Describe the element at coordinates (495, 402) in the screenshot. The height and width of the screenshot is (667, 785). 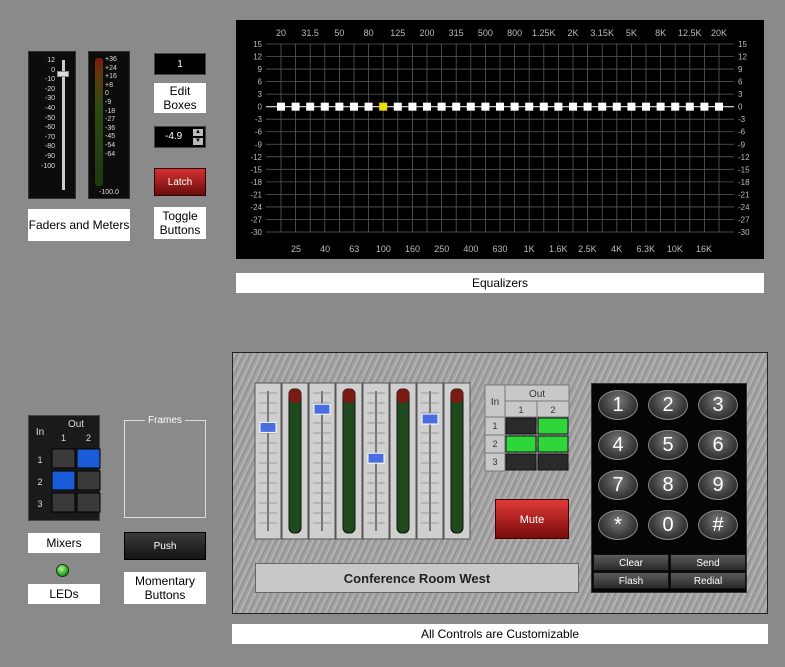
I see `matrix-in-label: In` at that location.